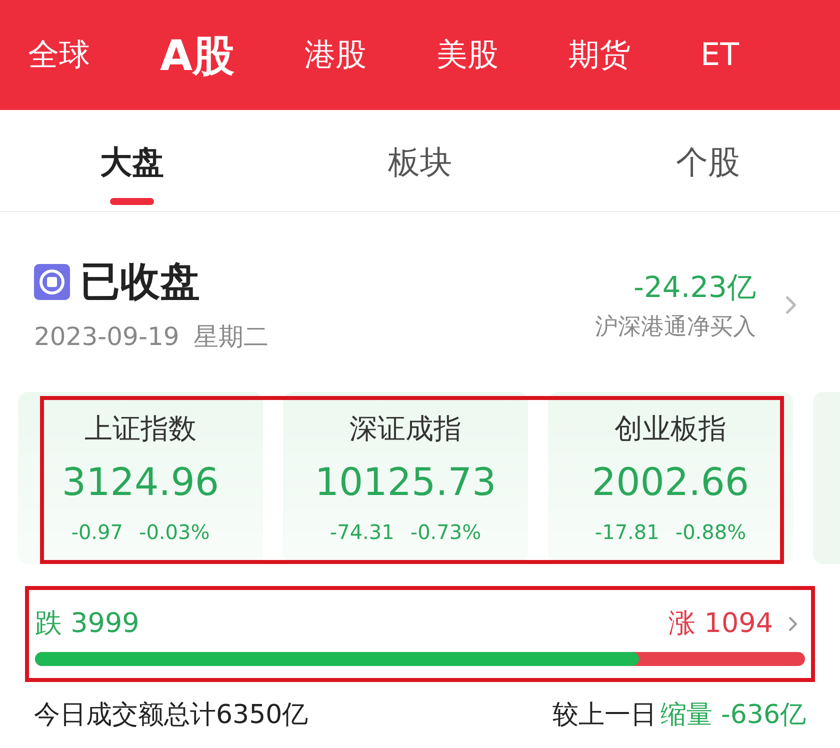 Image resolution: width=840 pixels, height=748 pixels. Describe the element at coordinates (52, 282) in the screenshot. I see `stop-icon` at that location.